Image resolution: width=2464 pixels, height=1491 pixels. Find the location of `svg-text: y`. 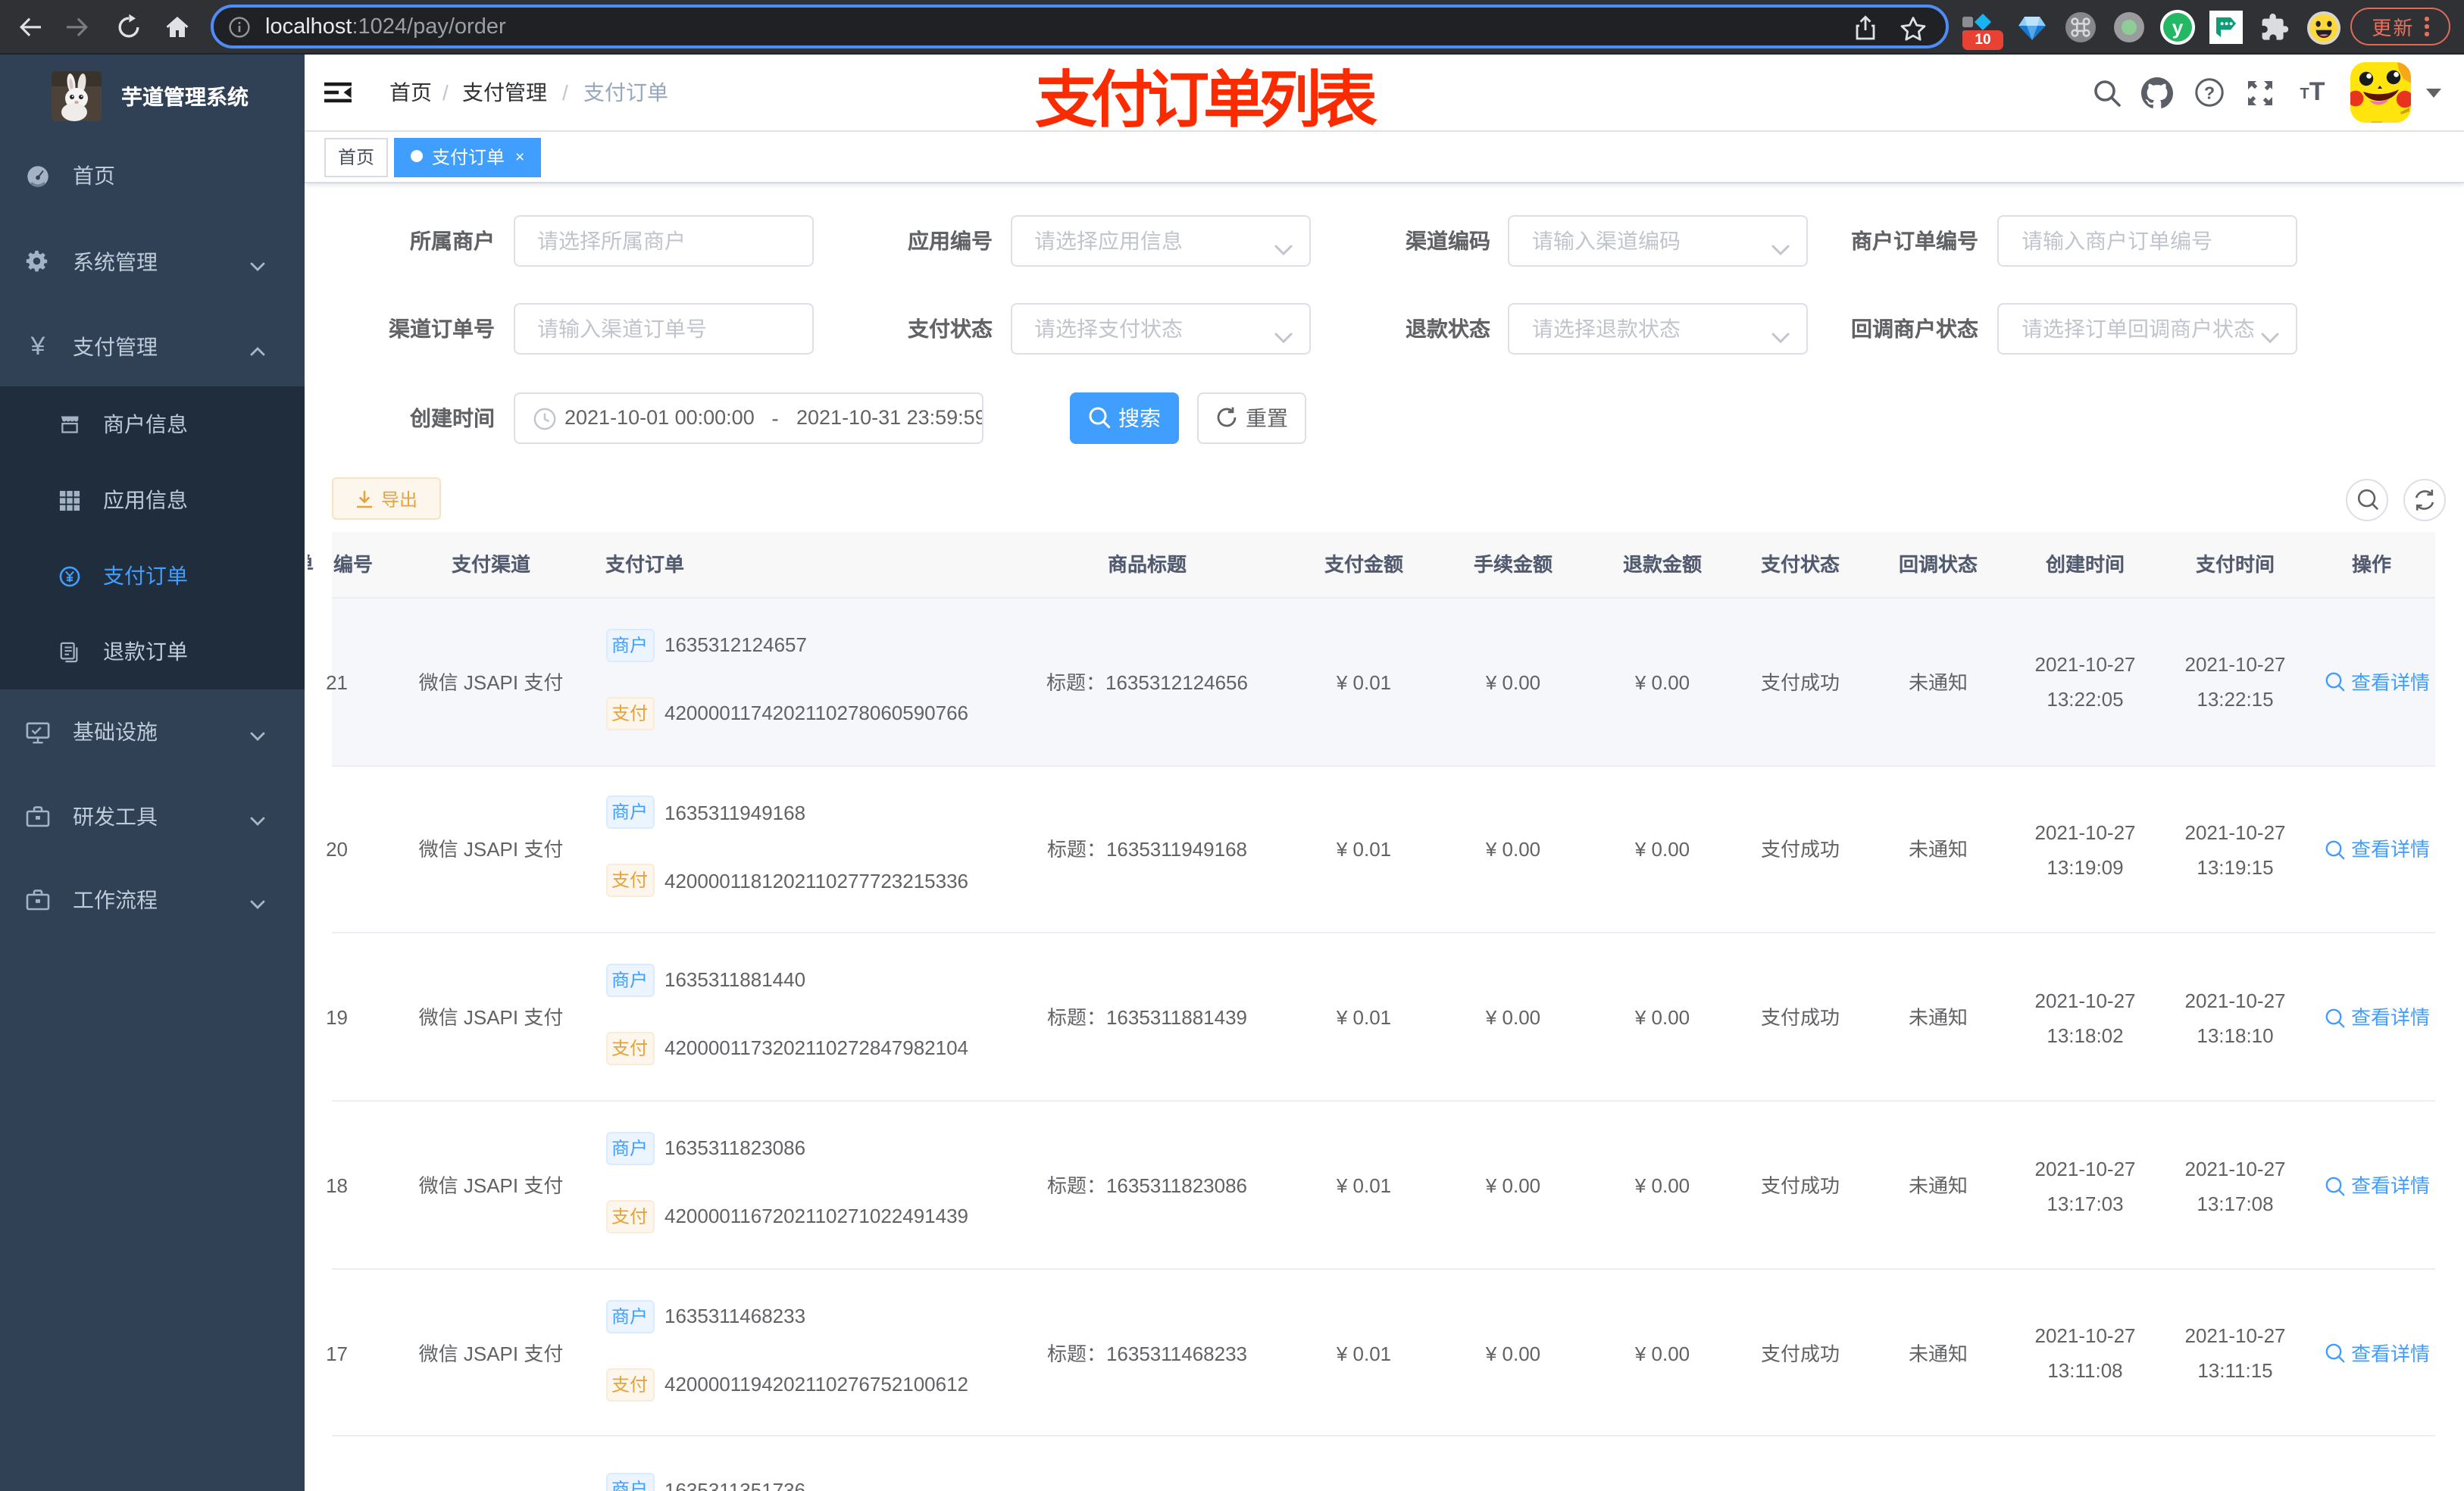

svg-text: y is located at coordinates (2177, 27).